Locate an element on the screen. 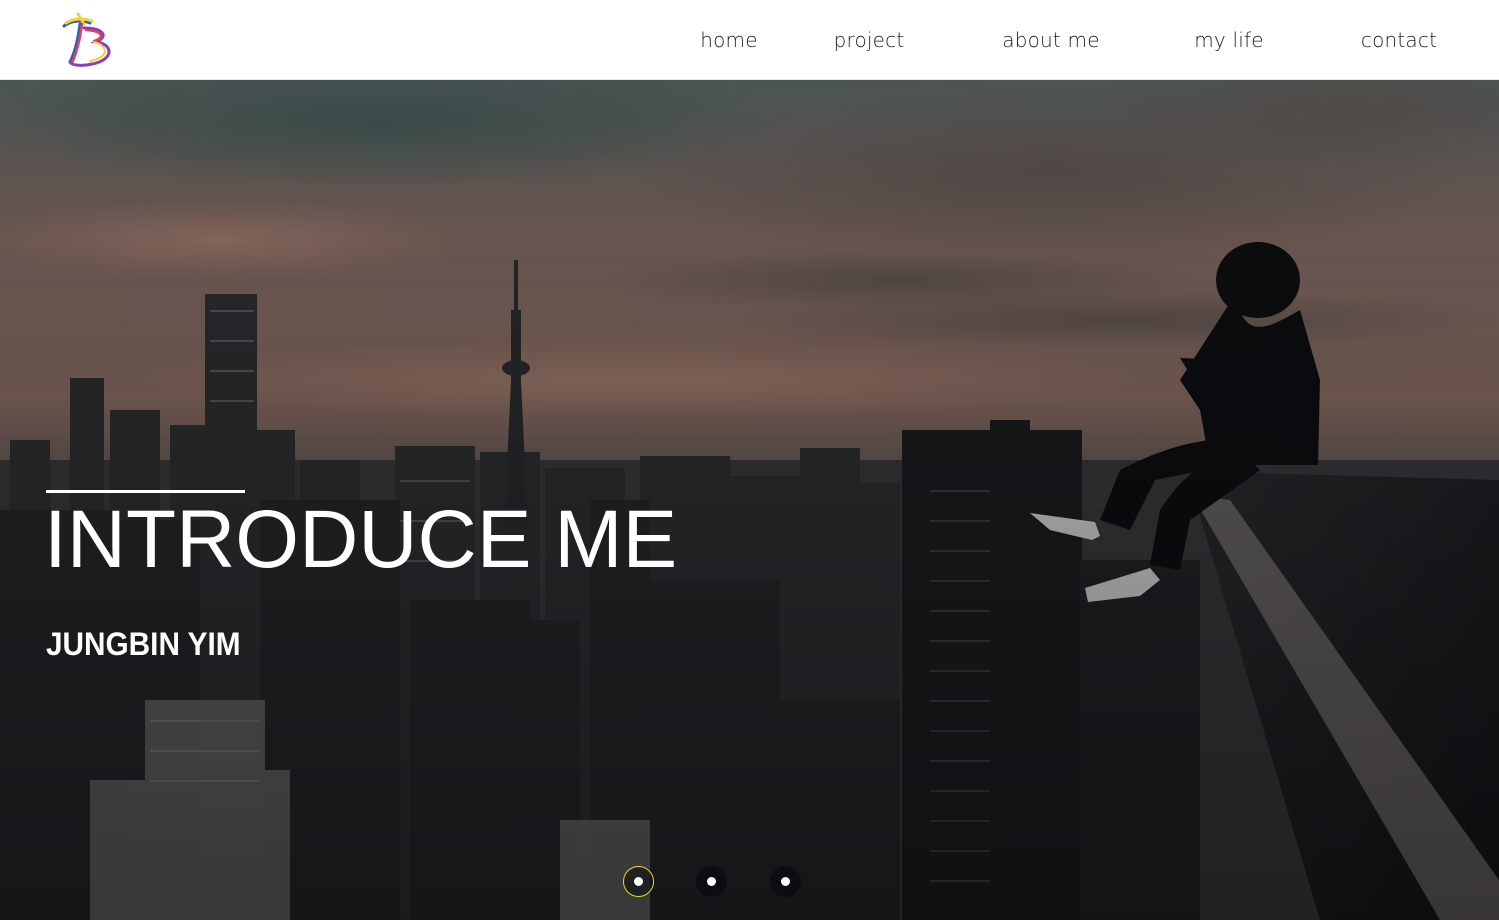 This screenshot has height=920, width=1499. site-logo is located at coordinates (88, 41).